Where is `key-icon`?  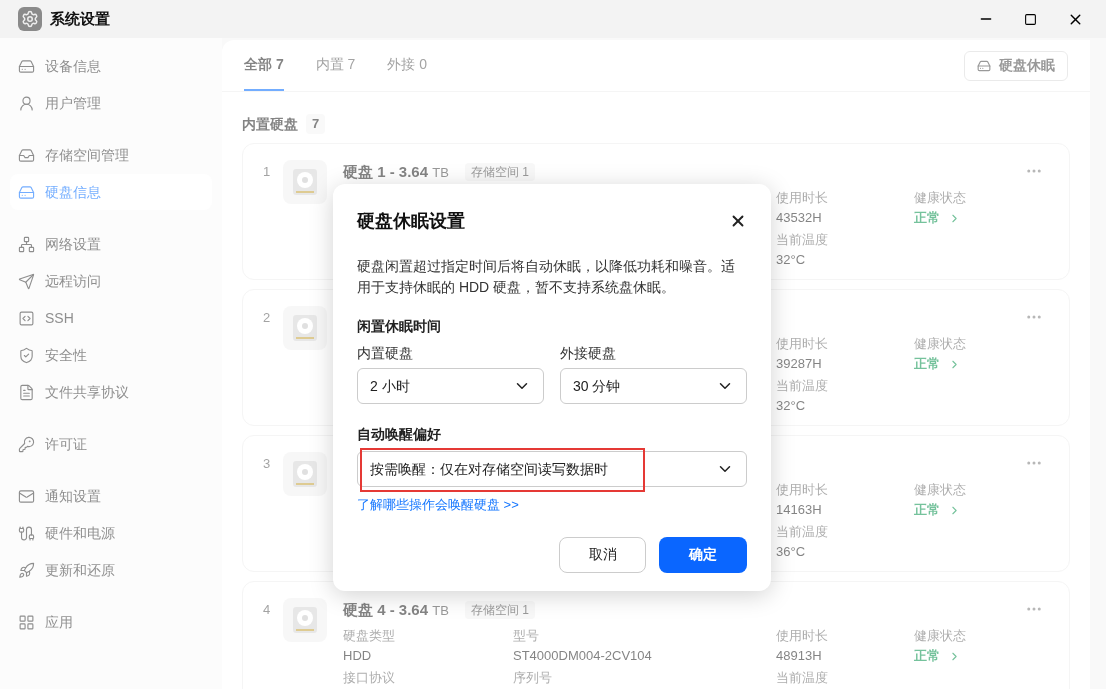 key-icon is located at coordinates (26, 444).